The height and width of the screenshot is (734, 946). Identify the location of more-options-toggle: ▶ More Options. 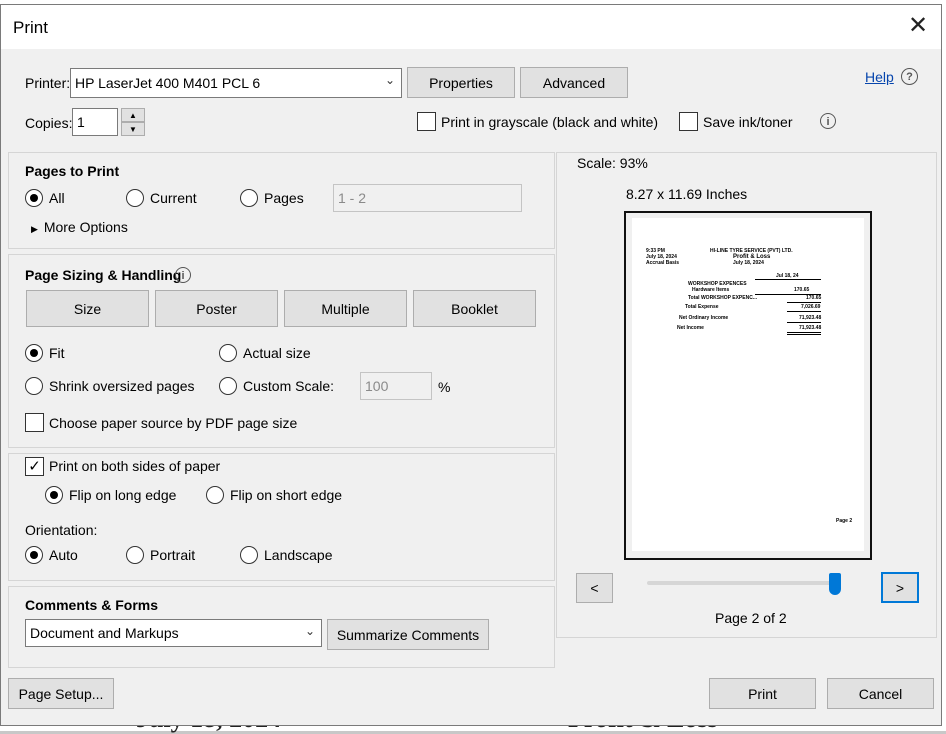
(79, 227).